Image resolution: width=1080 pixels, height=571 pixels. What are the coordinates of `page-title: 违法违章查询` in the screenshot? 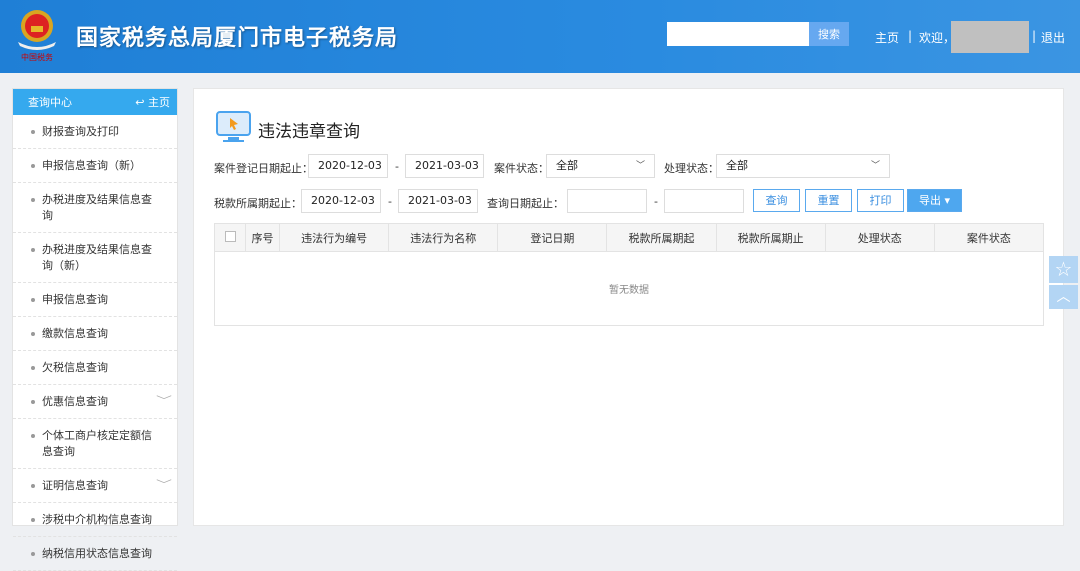 It's located at (309, 132).